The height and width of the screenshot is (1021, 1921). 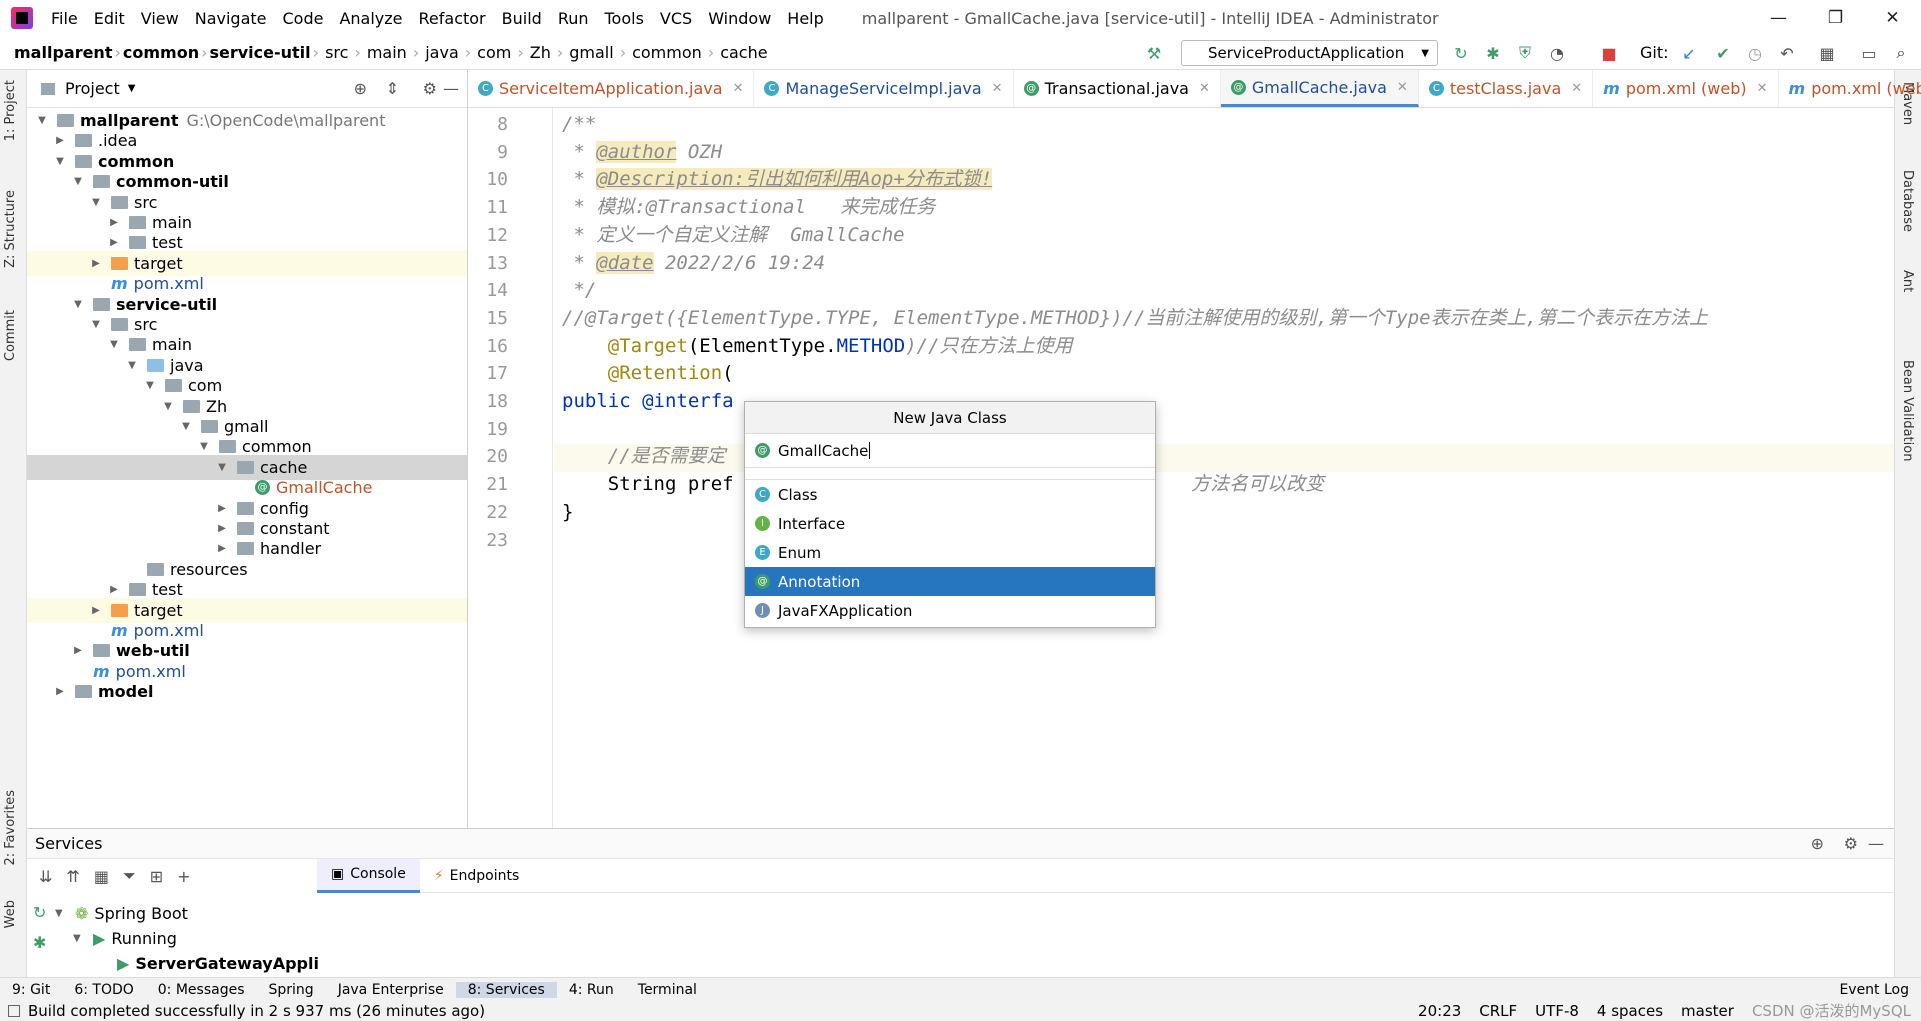 What do you see at coordinates (739, 18) in the screenshot?
I see `menu-item-window: Window` at bounding box center [739, 18].